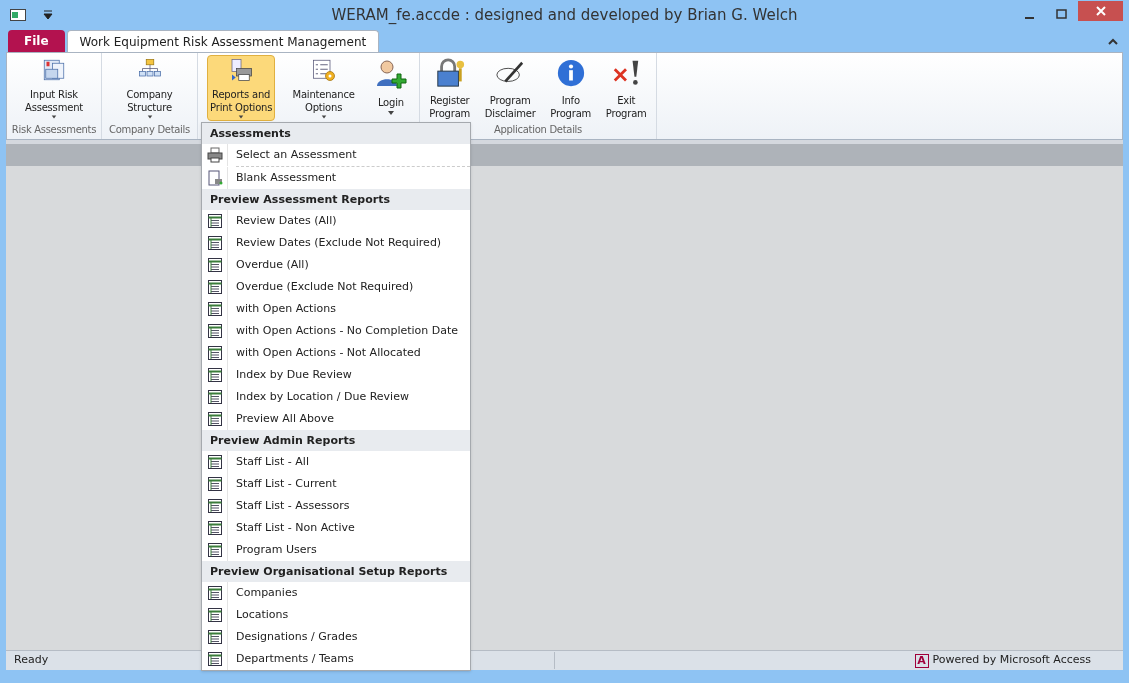 The image size is (1129, 683). I want to click on status-text: Ready, so click(31, 660).